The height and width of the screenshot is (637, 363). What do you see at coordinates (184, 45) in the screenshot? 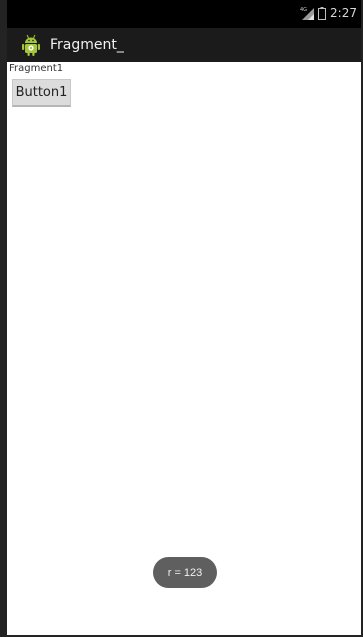
I see `action-bar: Fragment_` at bounding box center [184, 45].